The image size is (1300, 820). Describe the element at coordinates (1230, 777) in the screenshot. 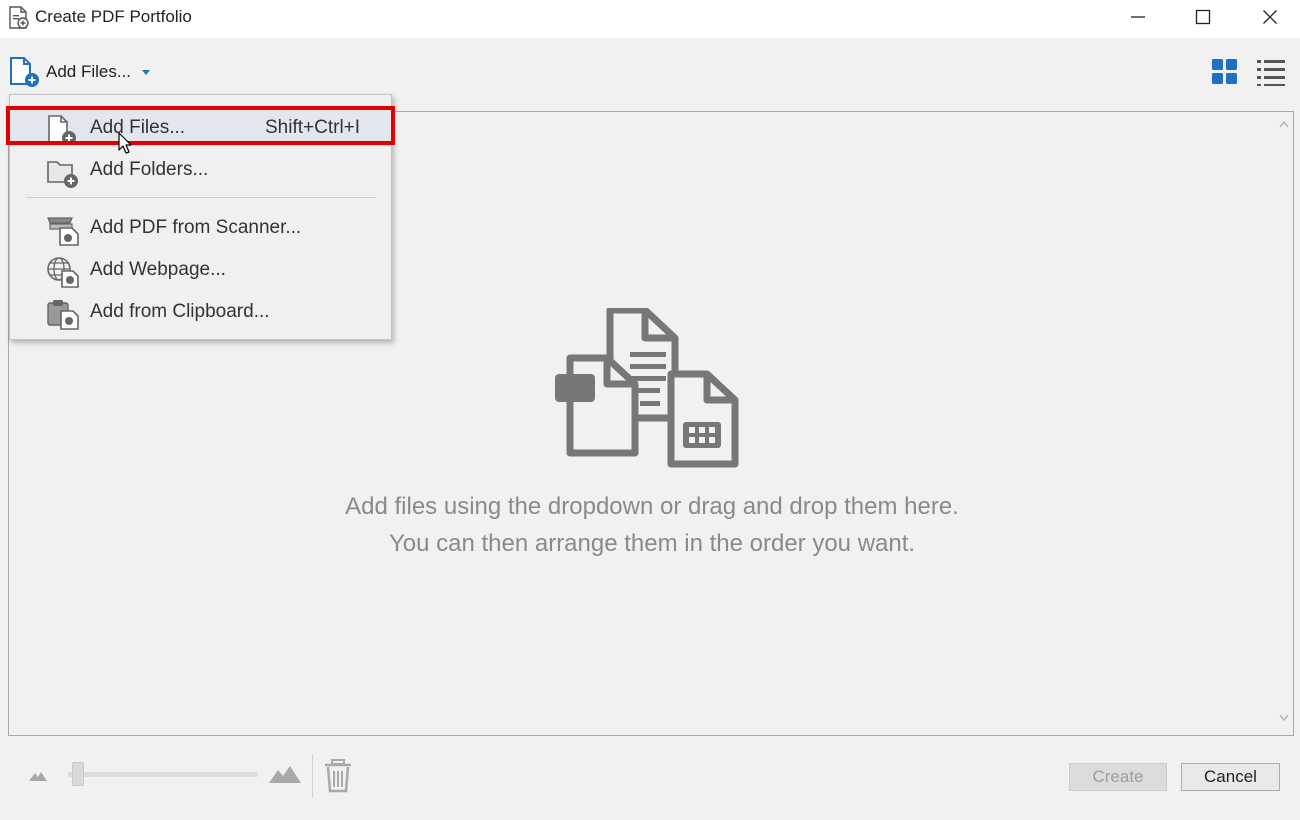

I see `cancel-button: Cancel` at that location.